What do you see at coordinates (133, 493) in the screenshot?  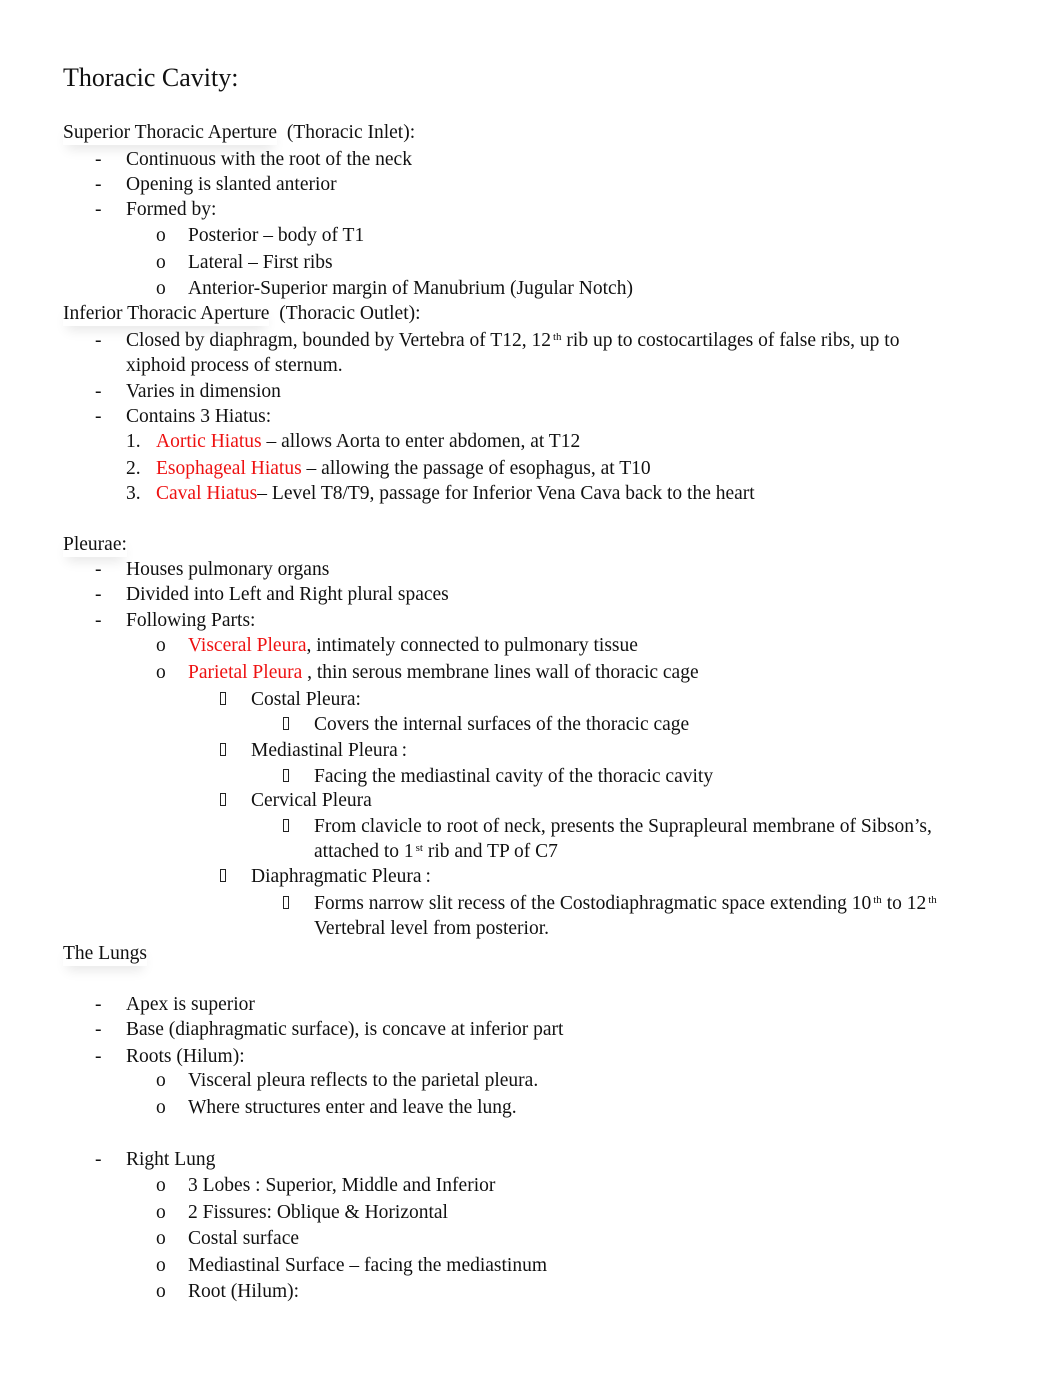 I see `number-marker: 3.` at bounding box center [133, 493].